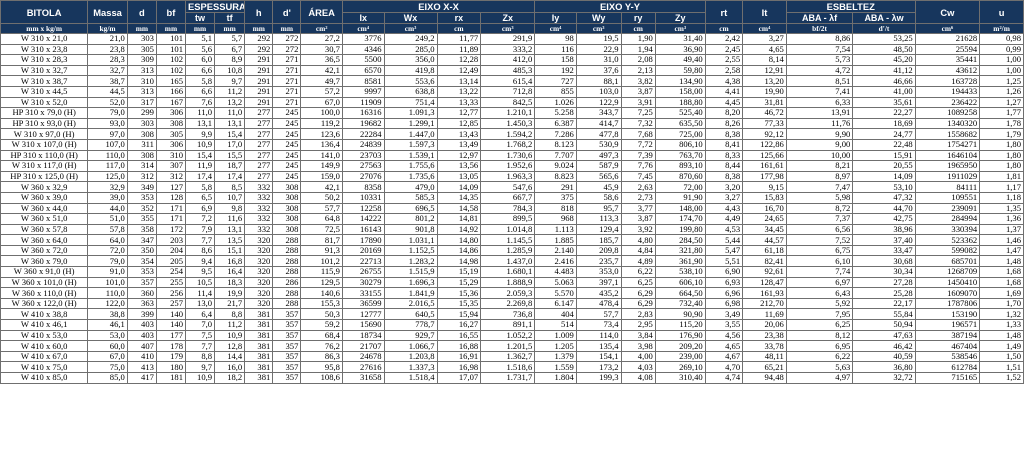 Image resolution: width=1024 pixels, height=465 pixels. I want to click on table-cell: 16,0, so click(230, 367).